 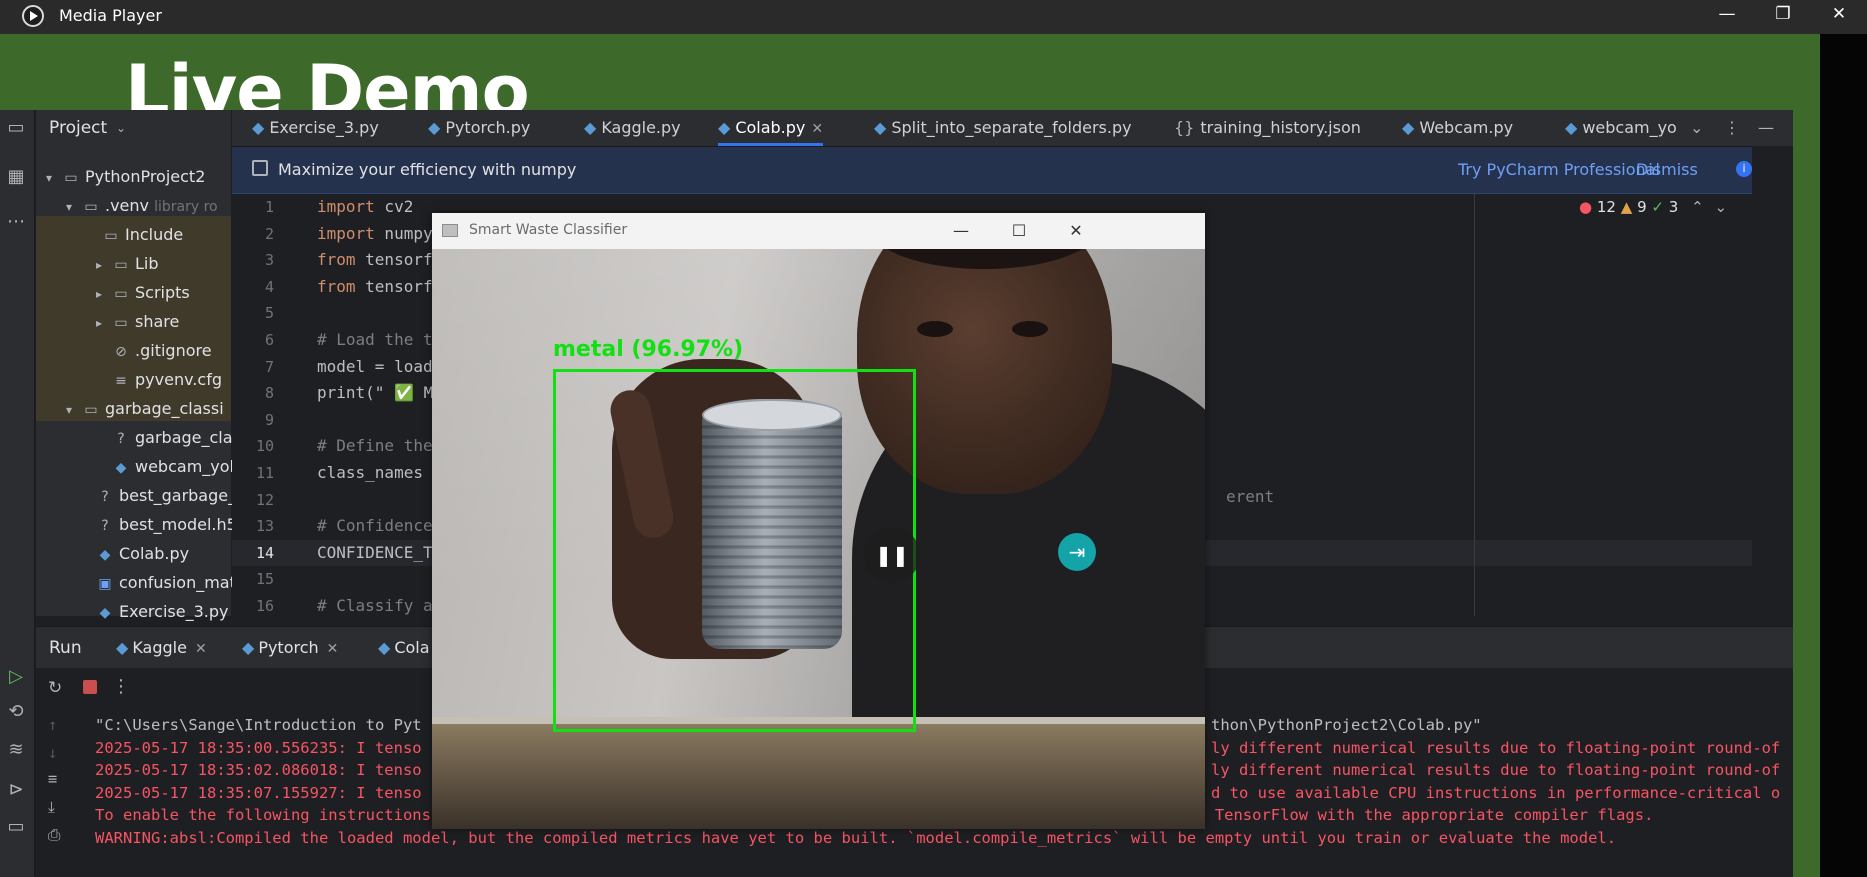 I want to click on tree-item: ▭ Include, so click(x=142, y=235).